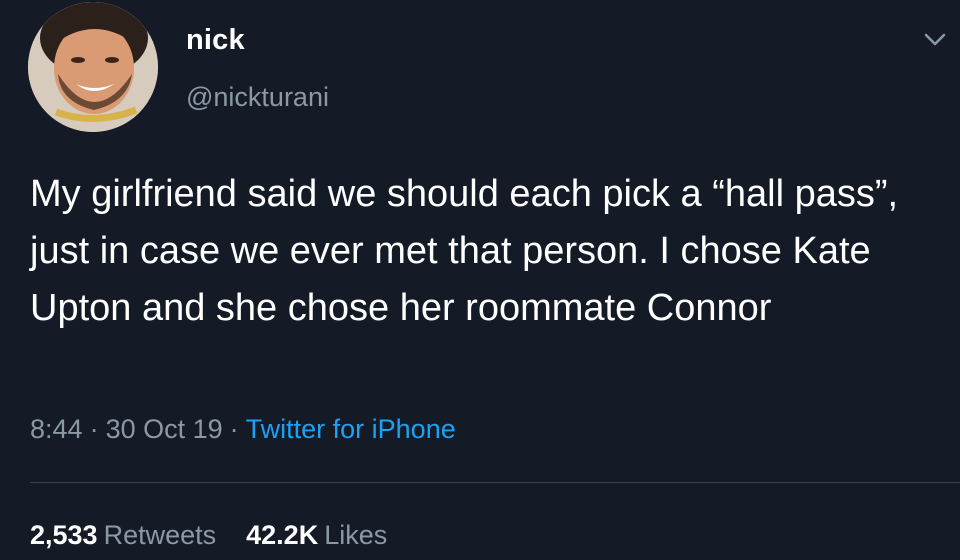 This screenshot has width=960, height=560. What do you see at coordinates (282, 535) in the screenshot?
I see `likes-count: 42.2K` at bounding box center [282, 535].